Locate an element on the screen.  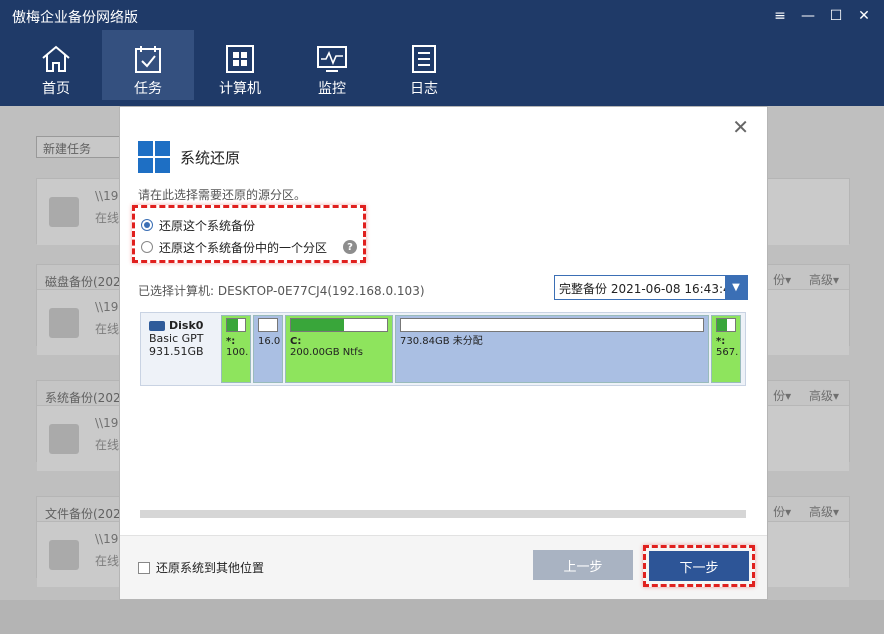
help-icon: ? is located at coordinates (350, 247).